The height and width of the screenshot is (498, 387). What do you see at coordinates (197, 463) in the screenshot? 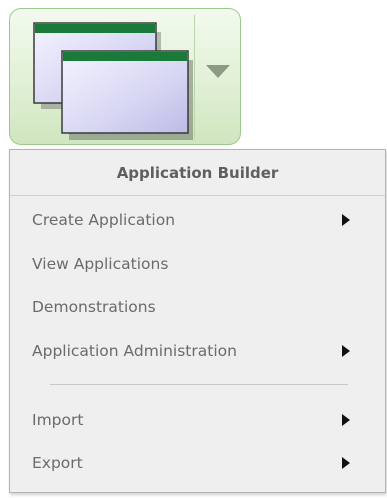
I see `menu-item-export: Export` at bounding box center [197, 463].